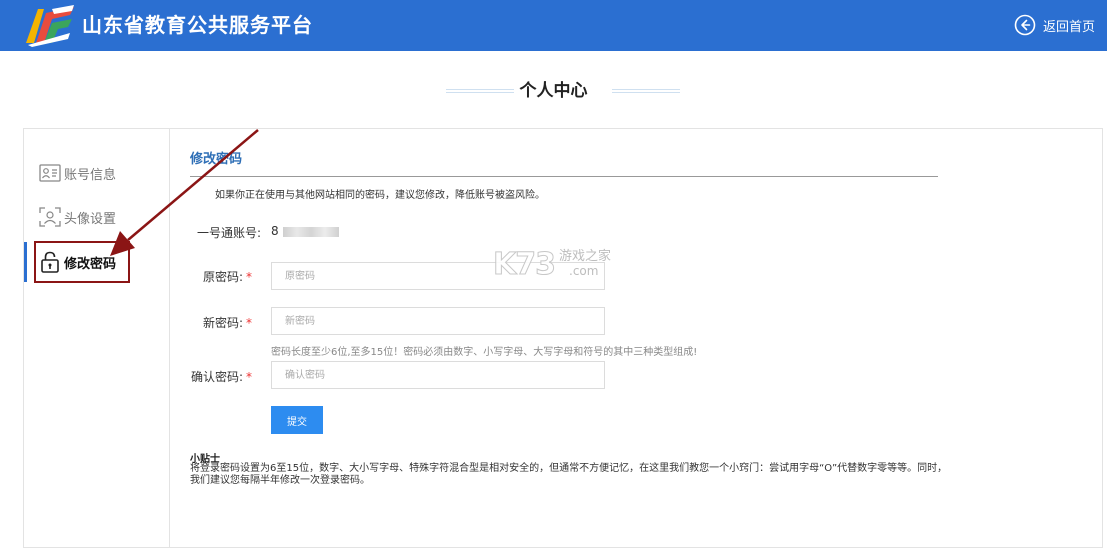 The width and height of the screenshot is (1107, 548). I want to click on page-heading: 个人中心, so click(553, 91).